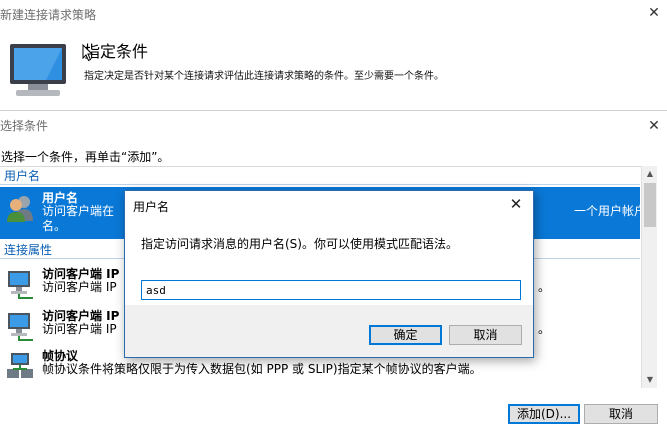  I want to click on cancel-button: 取消, so click(621, 414).